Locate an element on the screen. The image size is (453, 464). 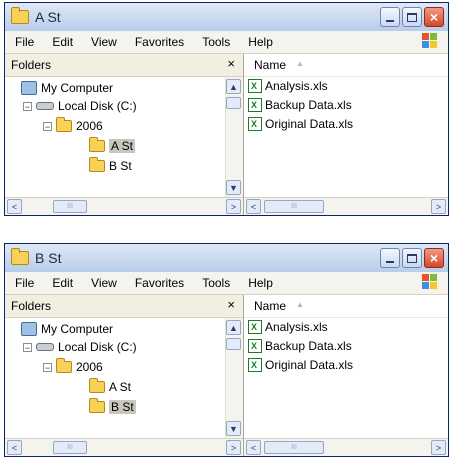
folders-label: Folders is located at coordinates (31, 65).